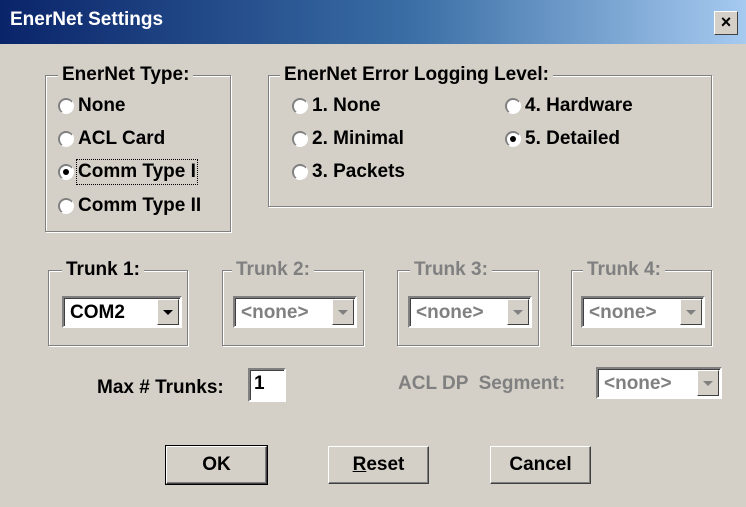 This screenshot has height=507, width=746. I want to click on acl-dp-segment-value: <none>, so click(638, 383).